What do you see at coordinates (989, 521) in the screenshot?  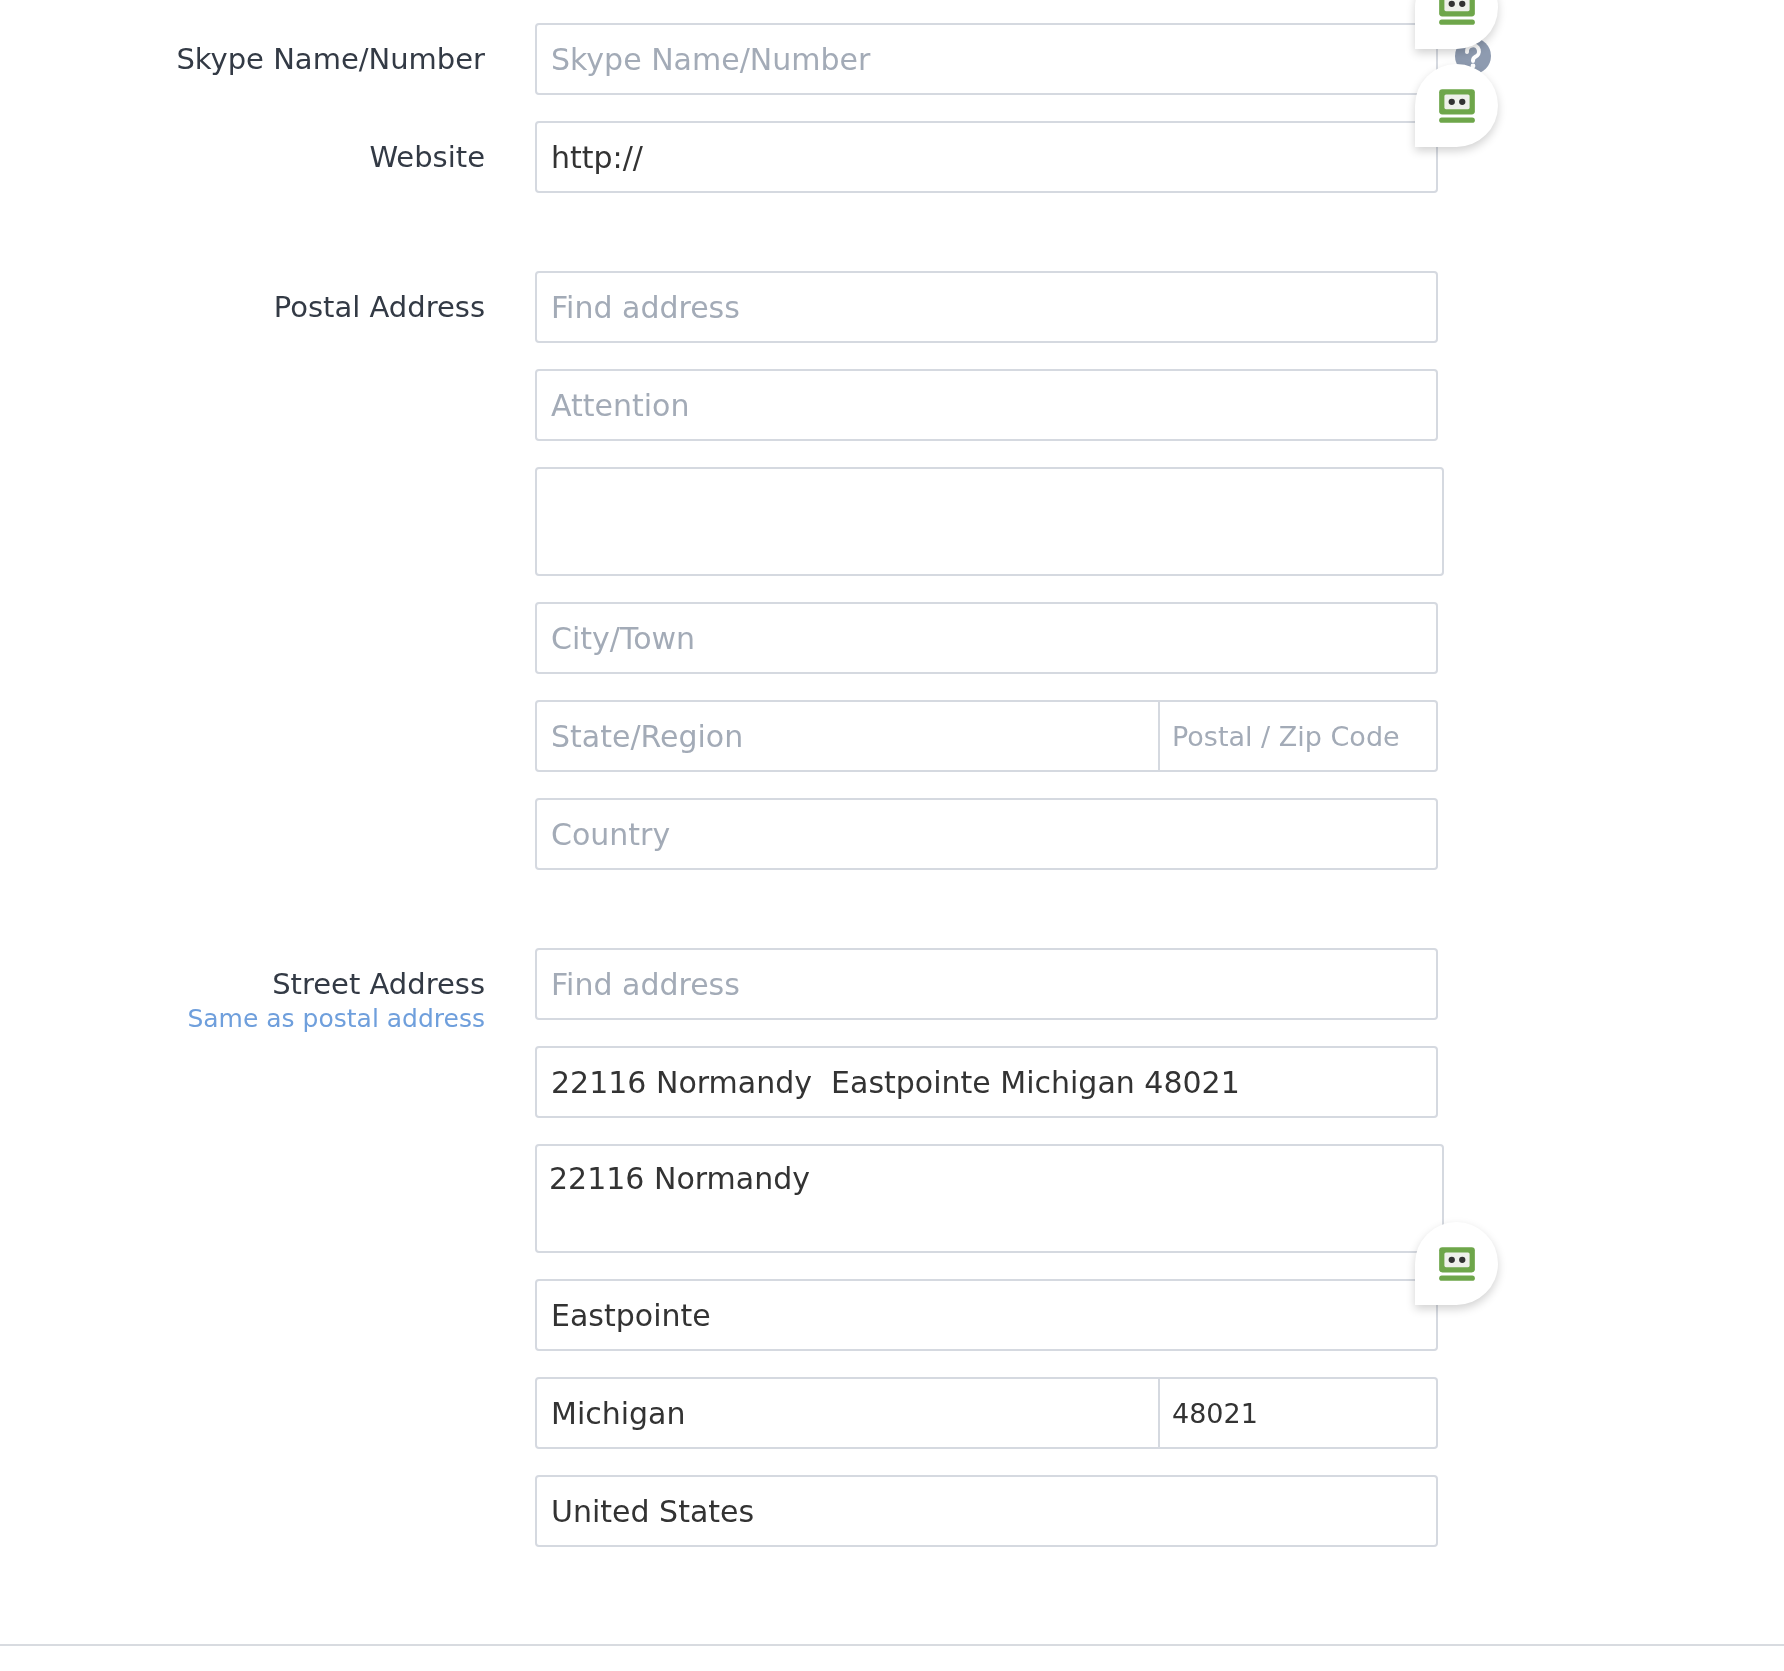 I see `textarea-field` at bounding box center [989, 521].